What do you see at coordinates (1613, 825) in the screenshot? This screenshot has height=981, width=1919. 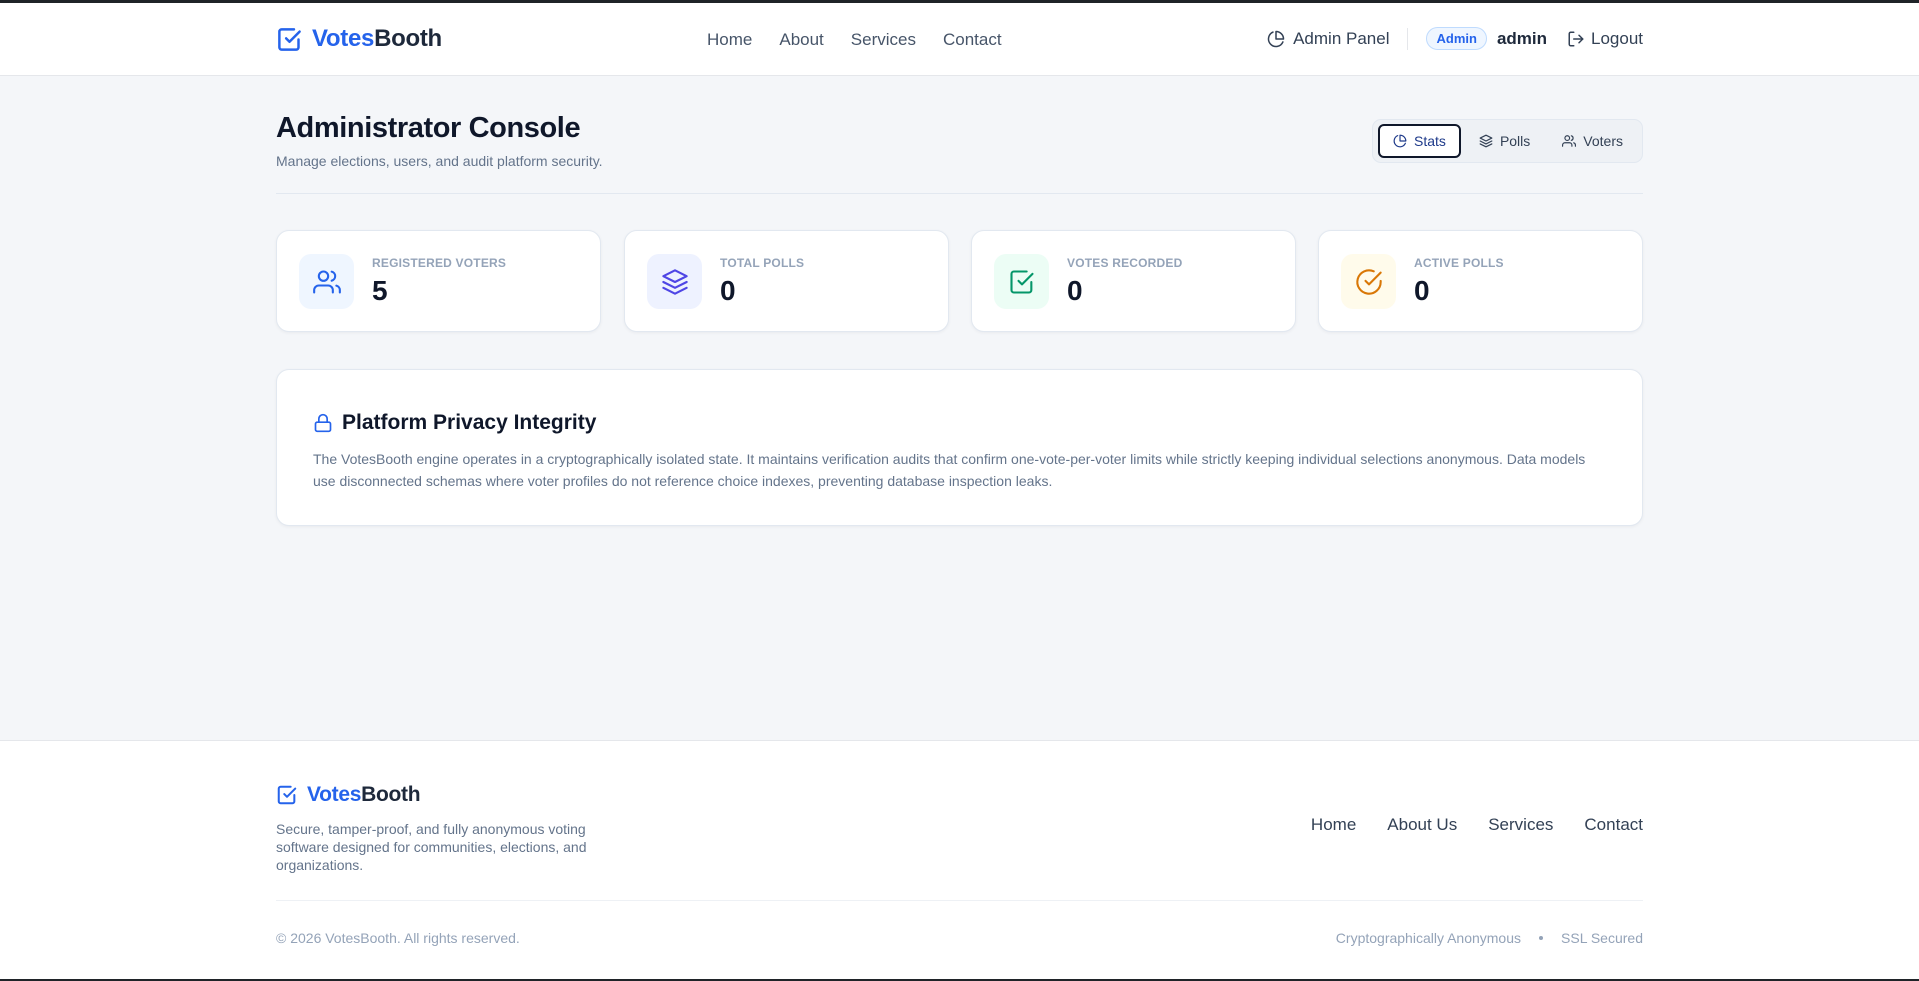 I see `footer-nav-contact: Contact` at bounding box center [1613, 825].